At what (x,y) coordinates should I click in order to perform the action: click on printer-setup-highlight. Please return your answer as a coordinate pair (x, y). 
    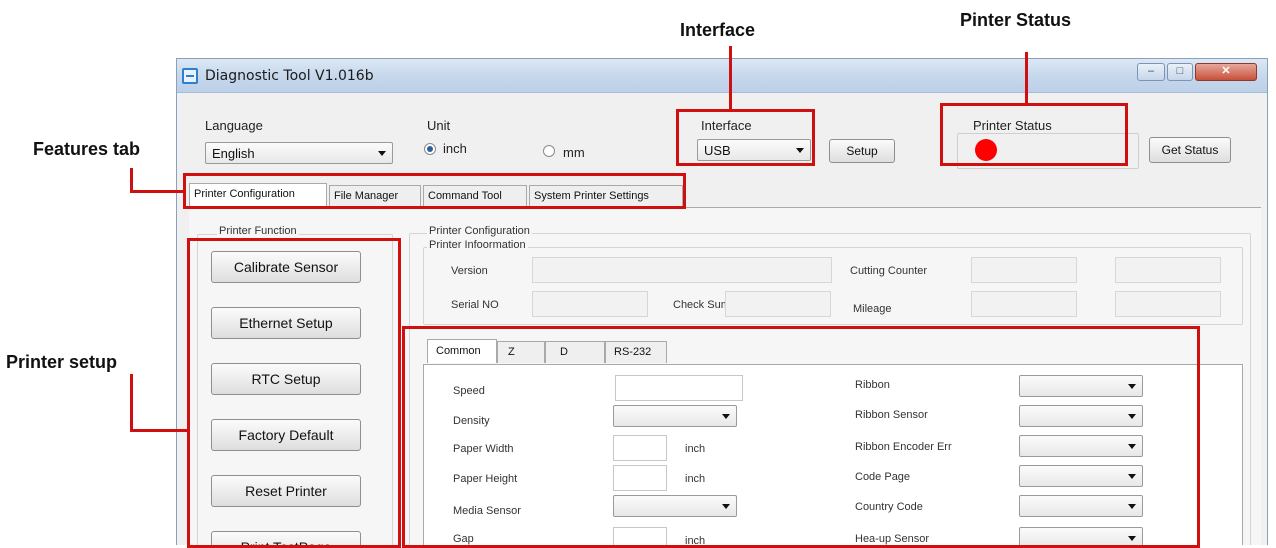
    Looking at the image, I should click on (294, 393).